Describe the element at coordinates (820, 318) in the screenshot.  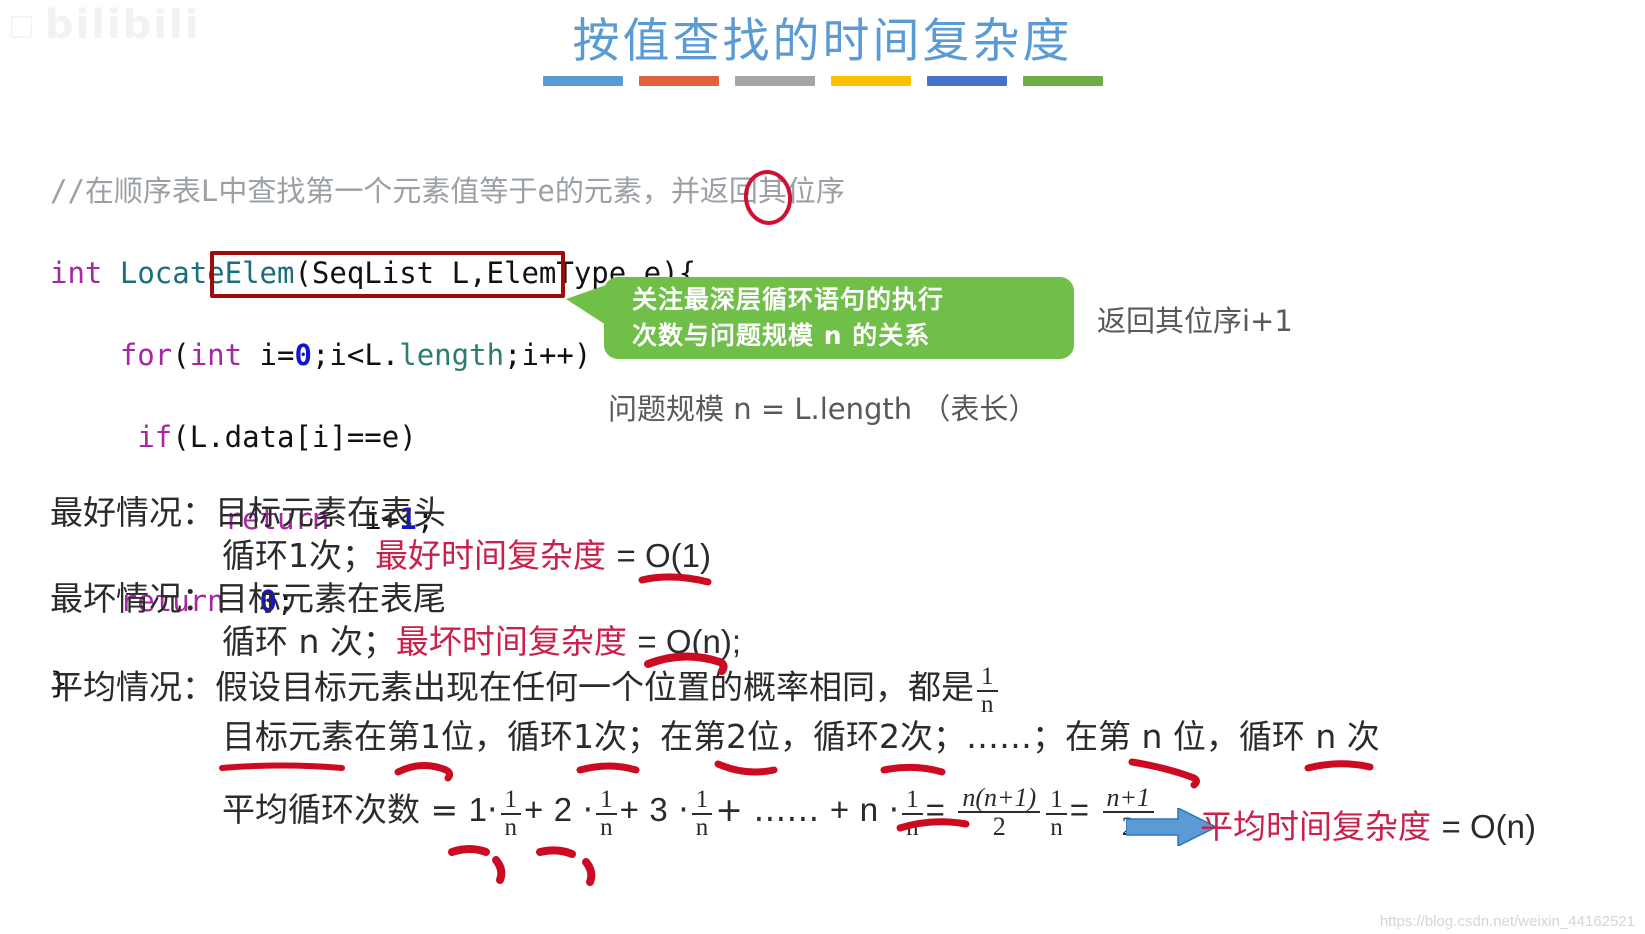
I see `callout-bubble: 关注最深层循环语句的执行 次数与问题规模 n 的关系` at that location.